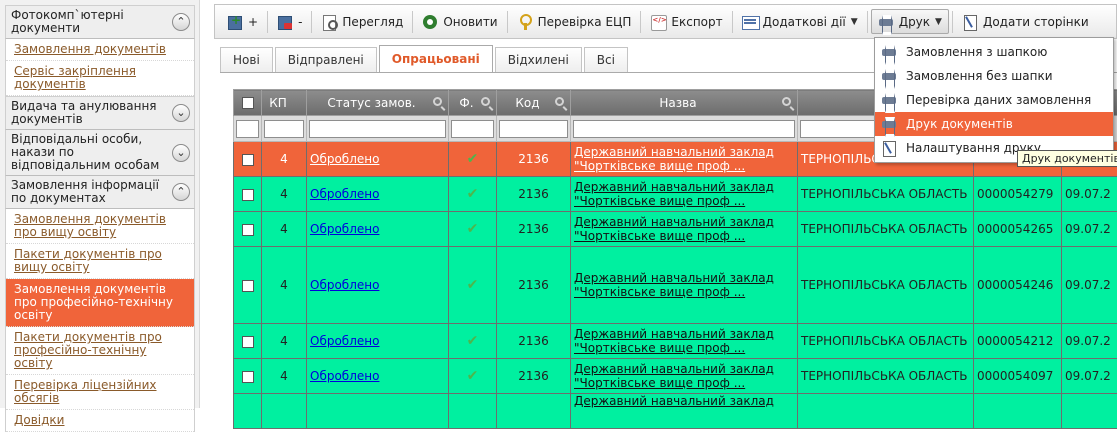  What do you see at coordinates (732, 22) in the screenshot?
I see `toolbar-divider` at bounding box center [732, 22].